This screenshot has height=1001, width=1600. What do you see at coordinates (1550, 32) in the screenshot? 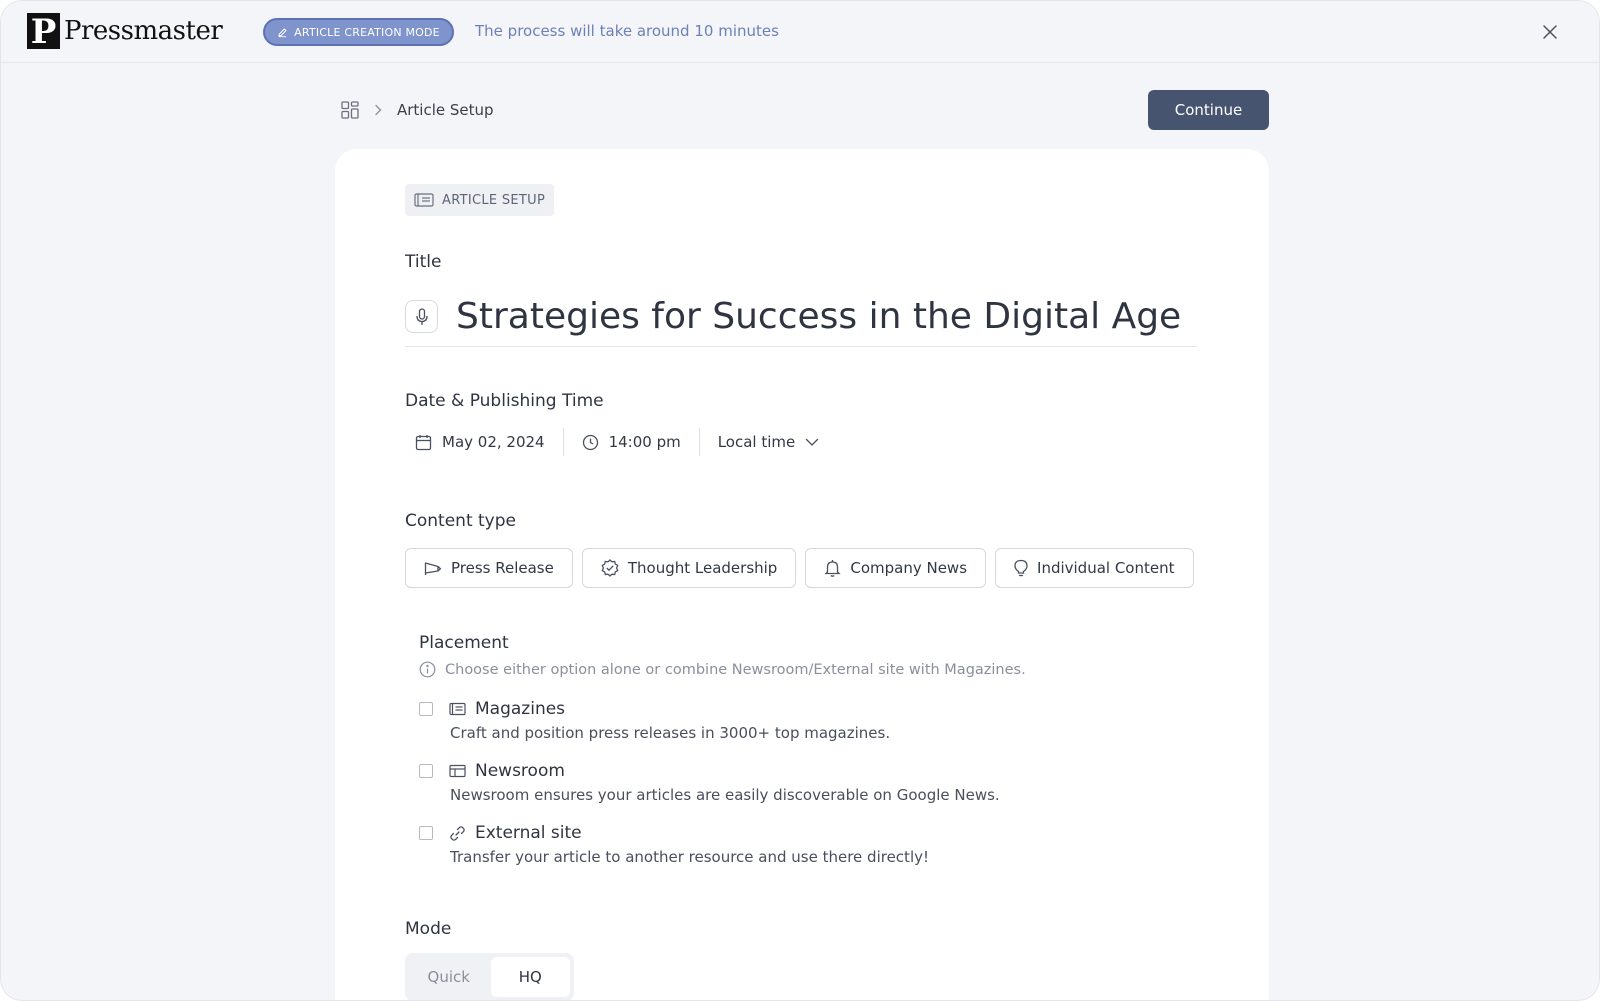
I see `close-icon` at bounding box center [1550, 32].